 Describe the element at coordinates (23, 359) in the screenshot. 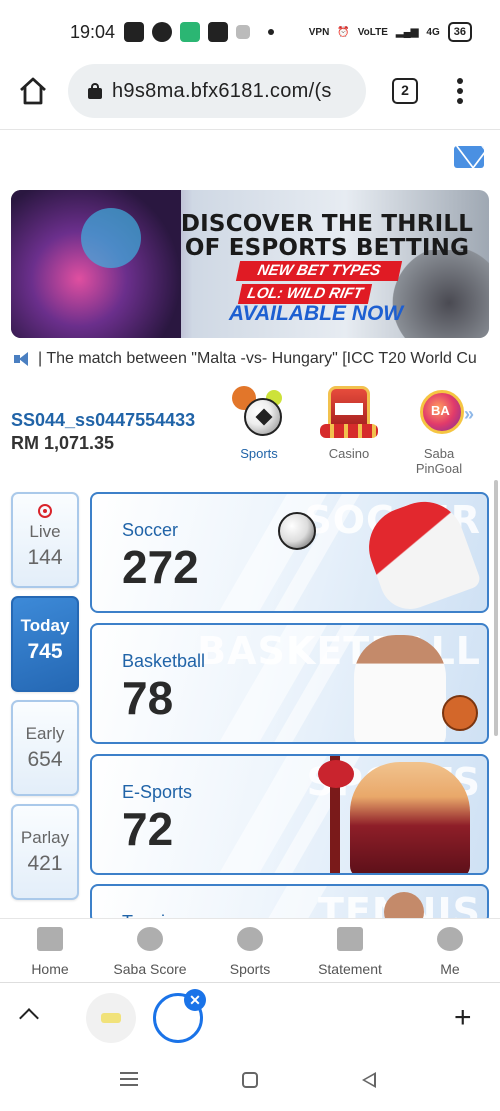

I see `speaker-icon` at that location.